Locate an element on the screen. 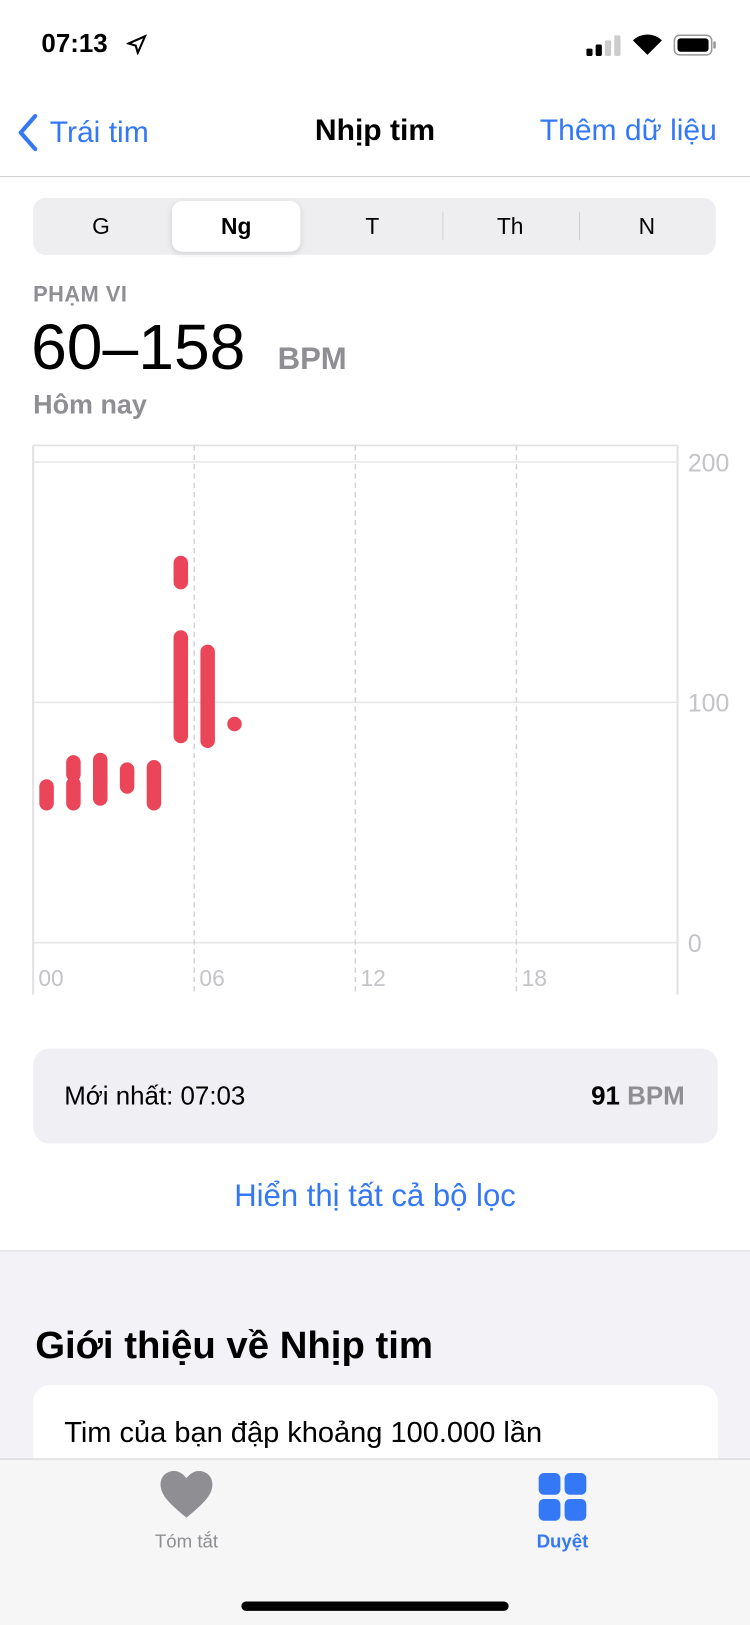 Image resolution: width=750 pixels, height=1625 pixels. segment-month: T is located at coordinates (373, 226).